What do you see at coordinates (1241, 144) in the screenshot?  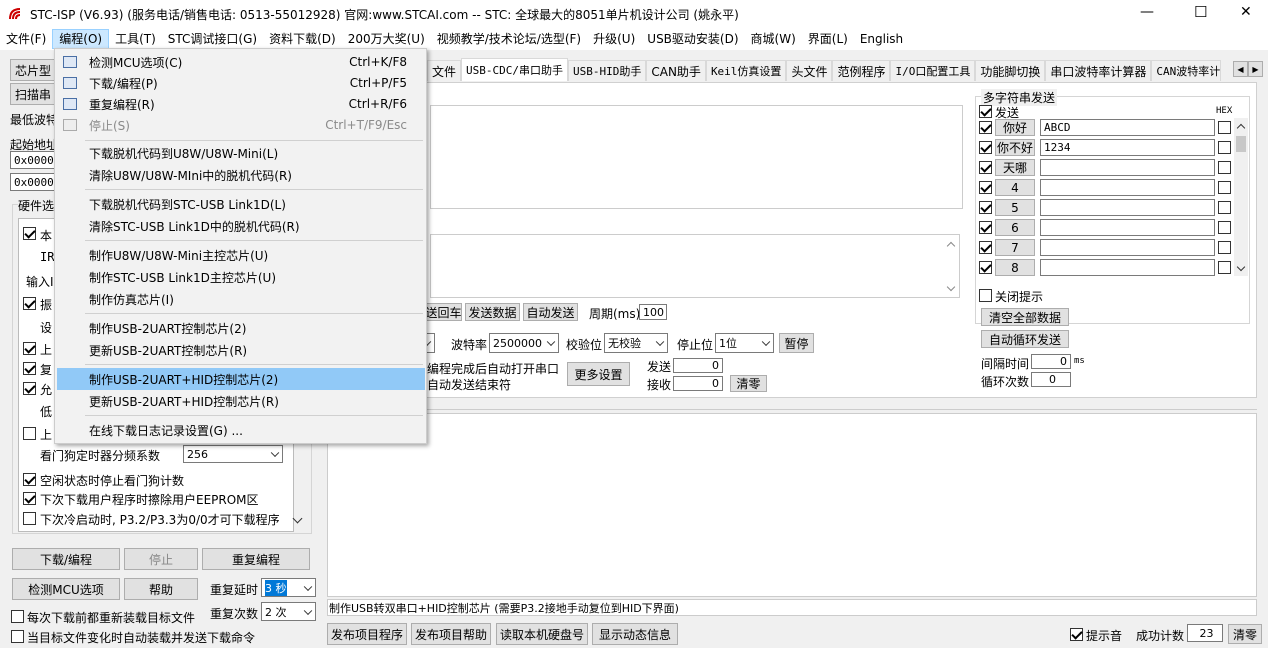 I see `scroll-thumb` at bounding box center [1241, 144].